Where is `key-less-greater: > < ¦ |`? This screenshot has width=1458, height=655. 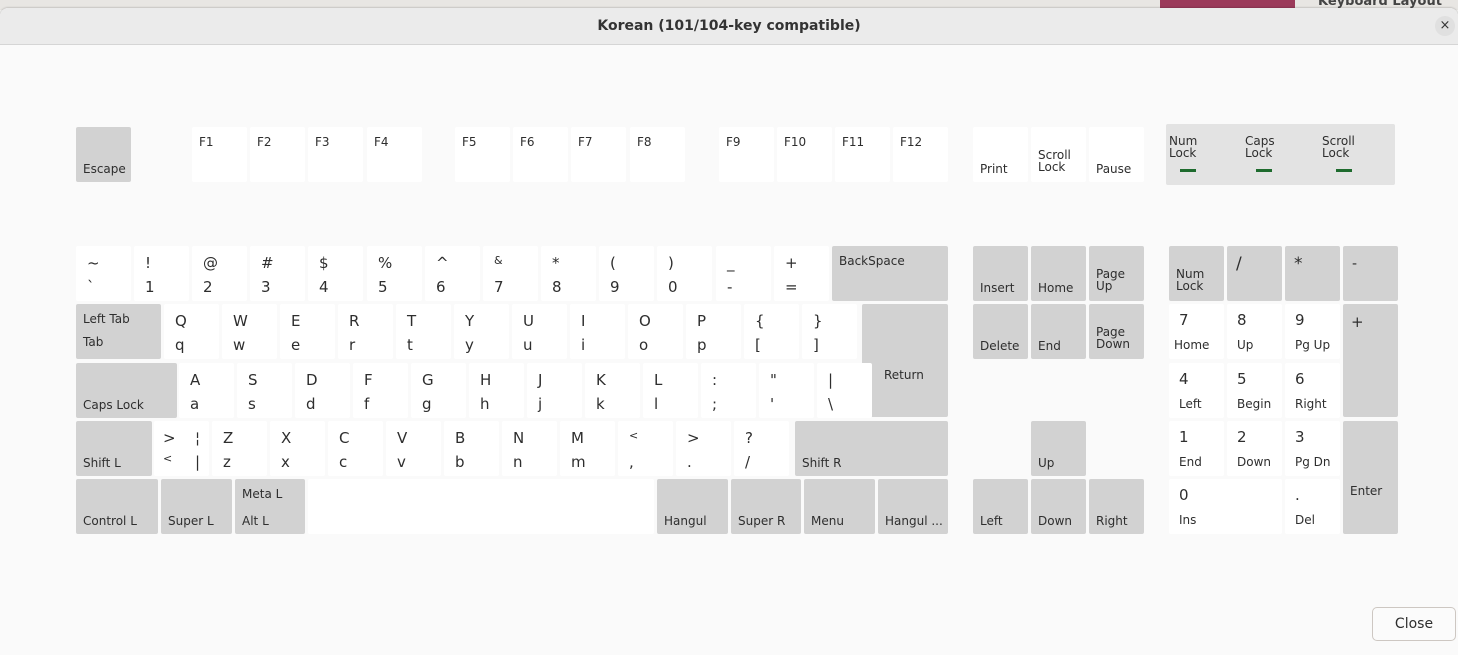 key-less-greater: > < ¦ | is located at coordinates (181, 448).